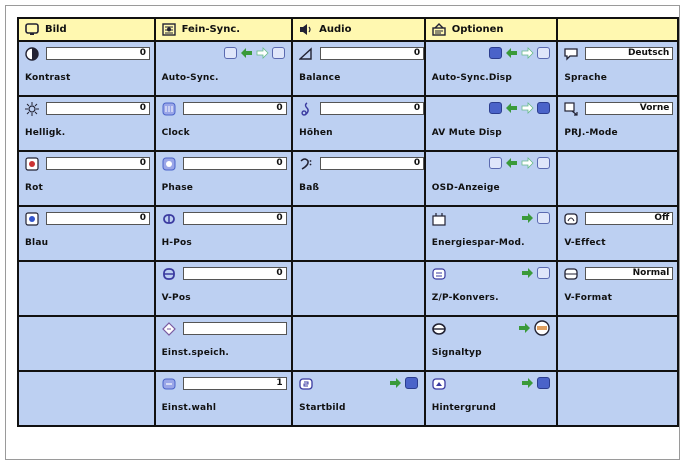 This screenshot has width=685, height=464. Describe the element at coordinates (37, 243) in the screenshot. I see `blau-label: Blau` at that location.